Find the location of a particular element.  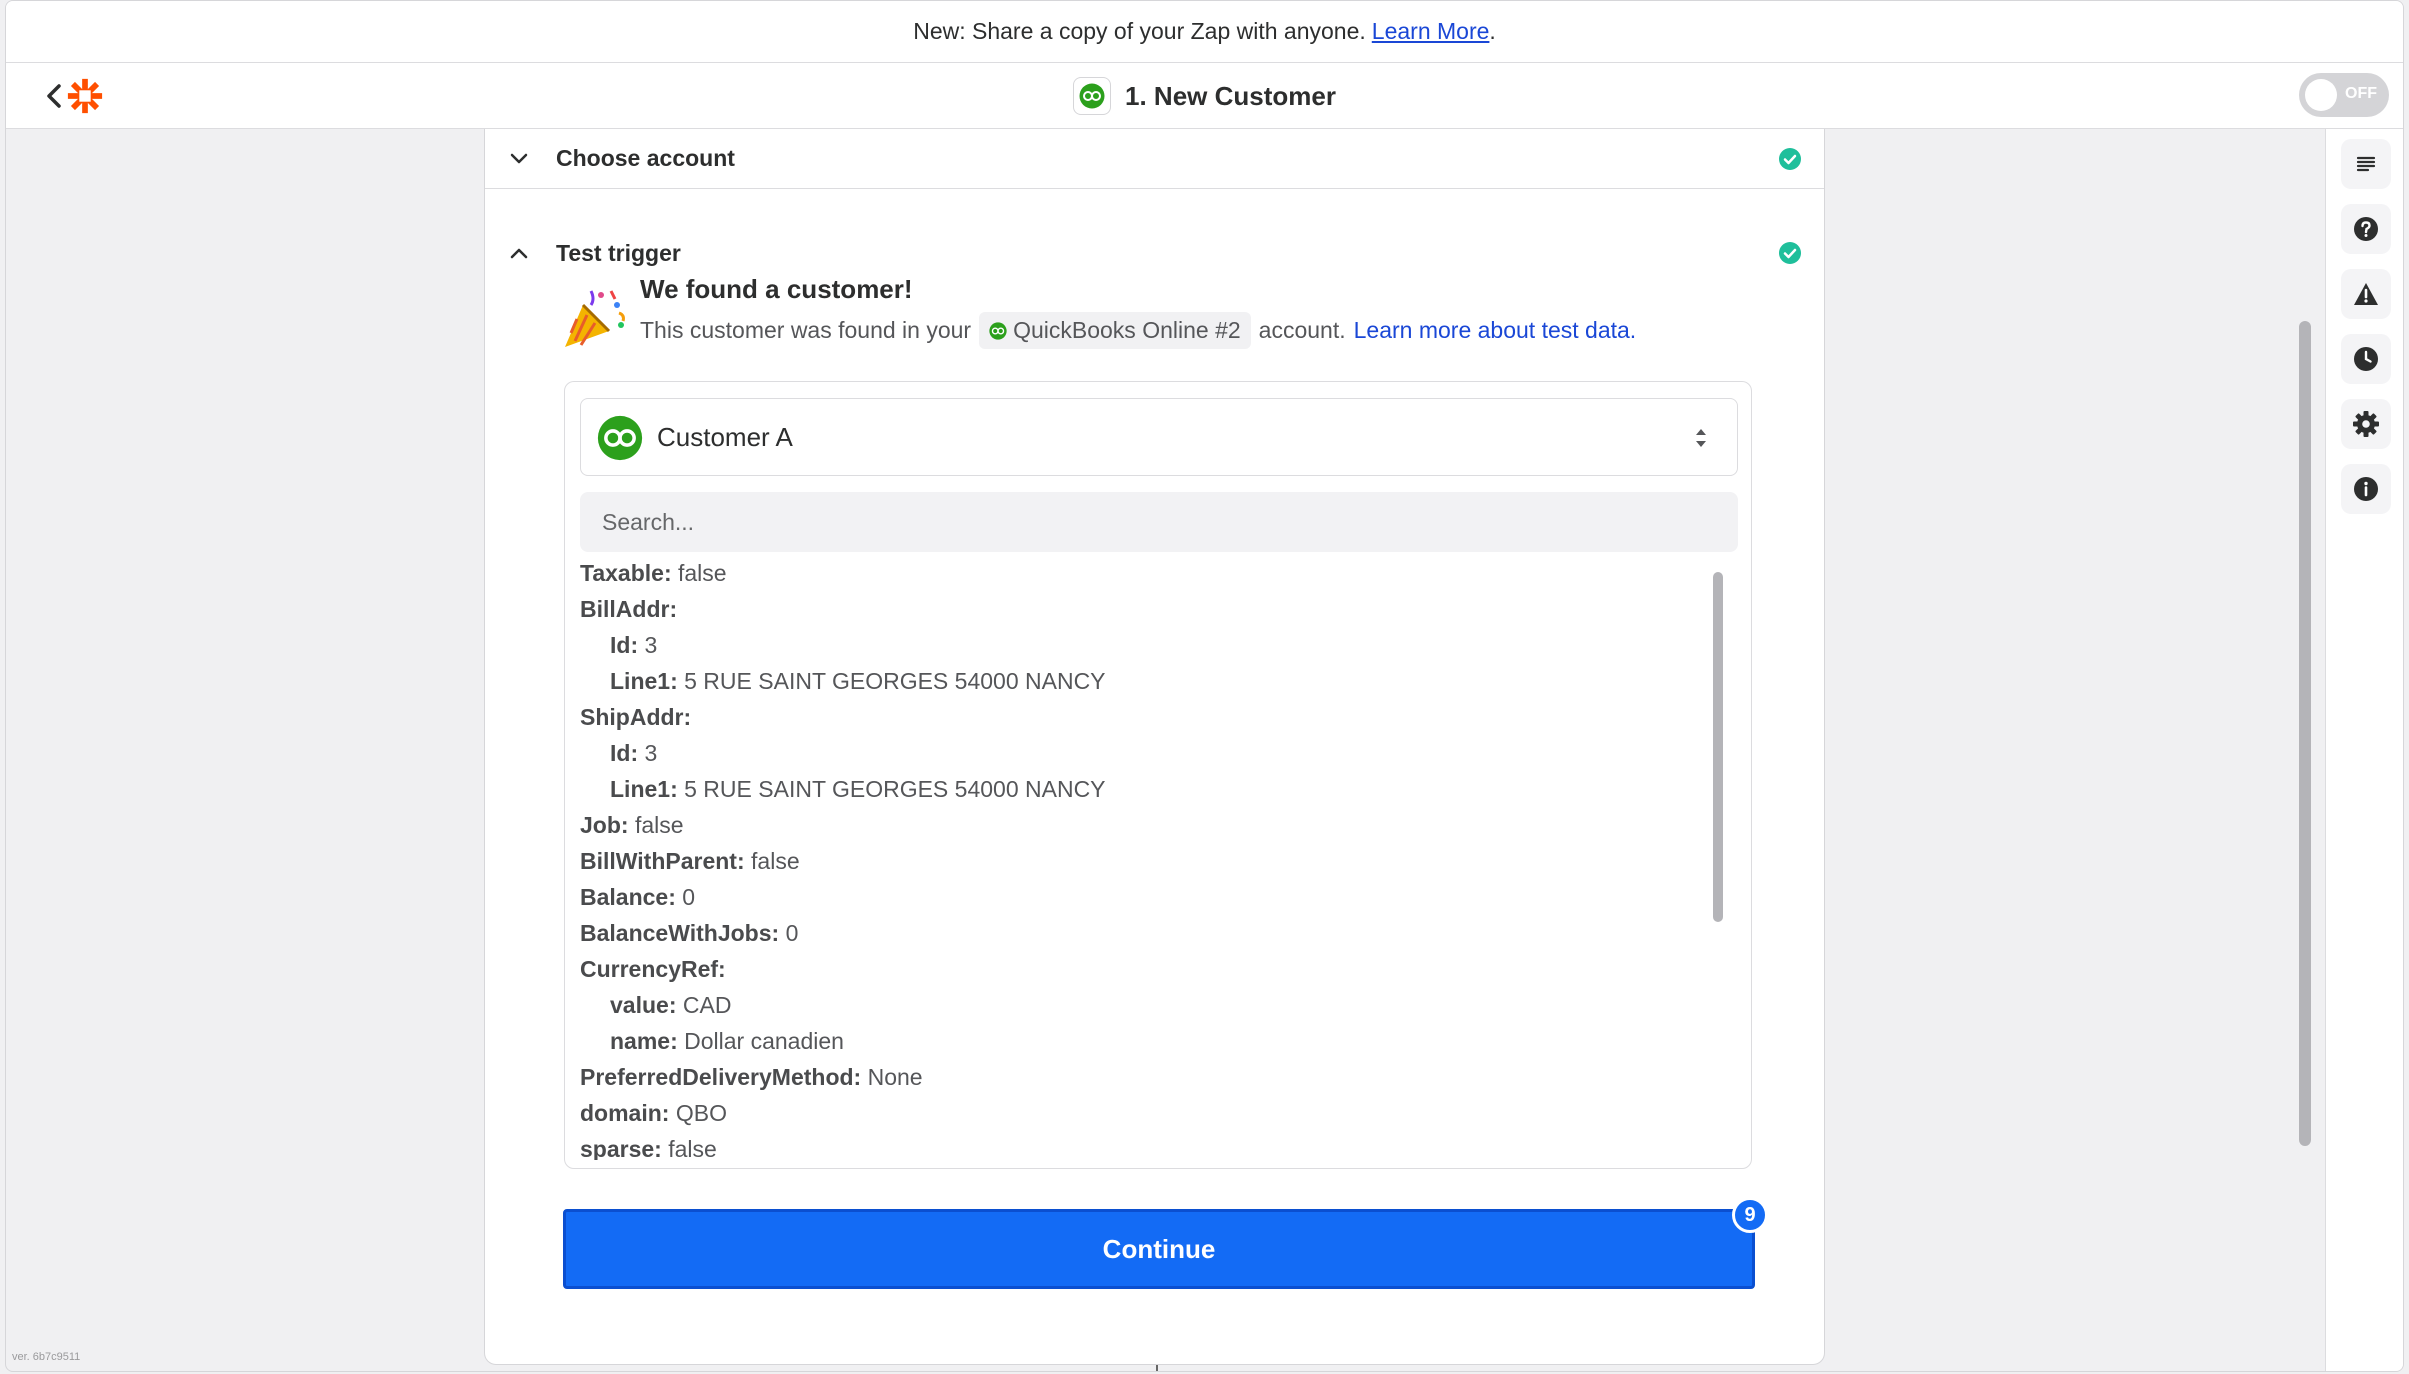

zap-step-title: 1. New Customer is located at coordinates (1204, 96).